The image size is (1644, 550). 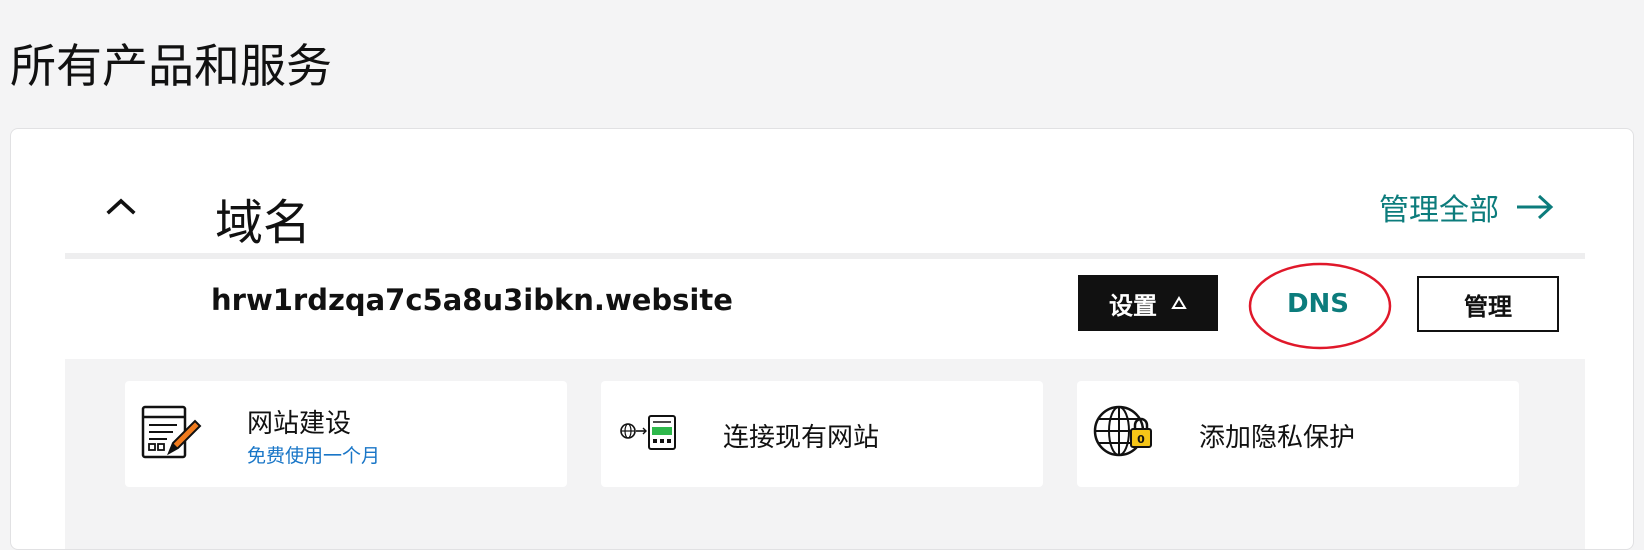 What do you see at coordinates (801, 438) in the screenshot?
I see `tile-label: 连接现有网站` at bounding box center [801, 438].